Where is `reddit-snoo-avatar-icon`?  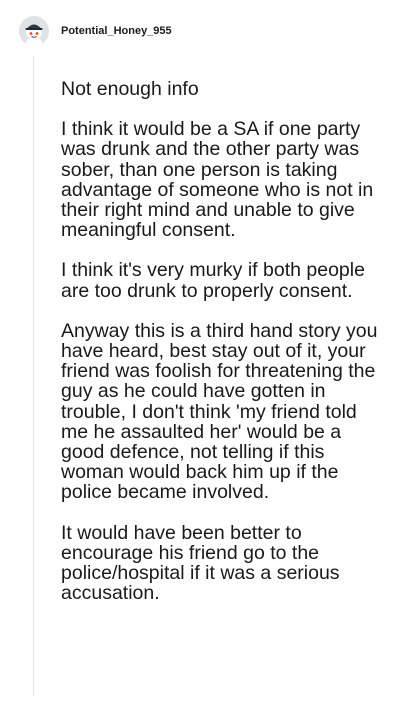 reddit-snoo-avatar-icon is located at coordinates (34, 31).